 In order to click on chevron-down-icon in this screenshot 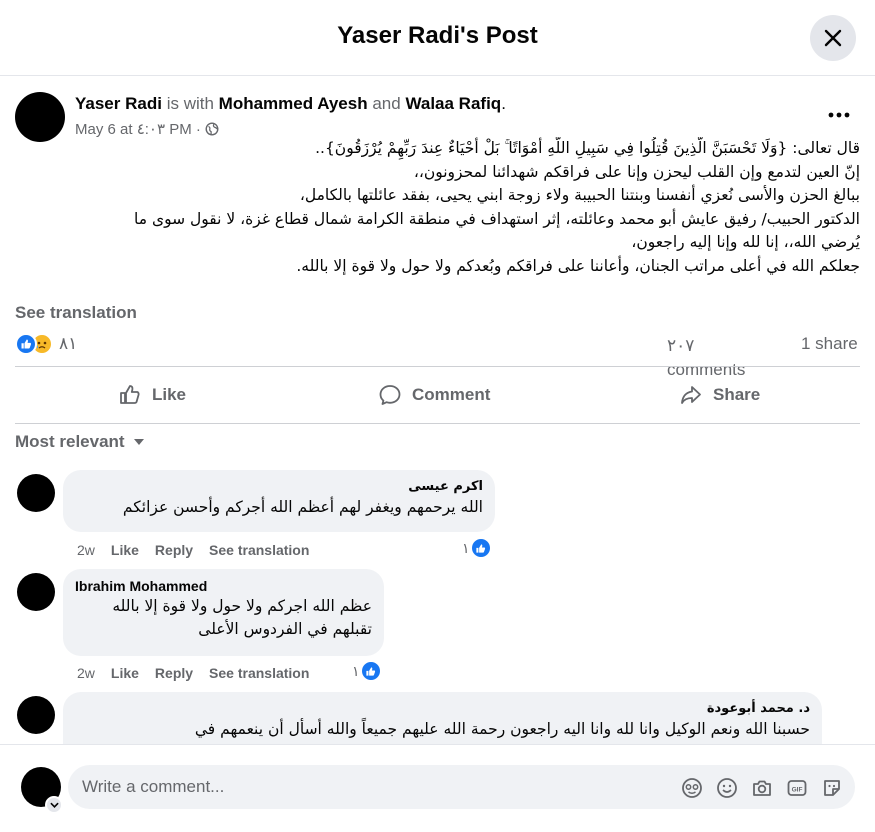, I will do `click(54, 805)`.